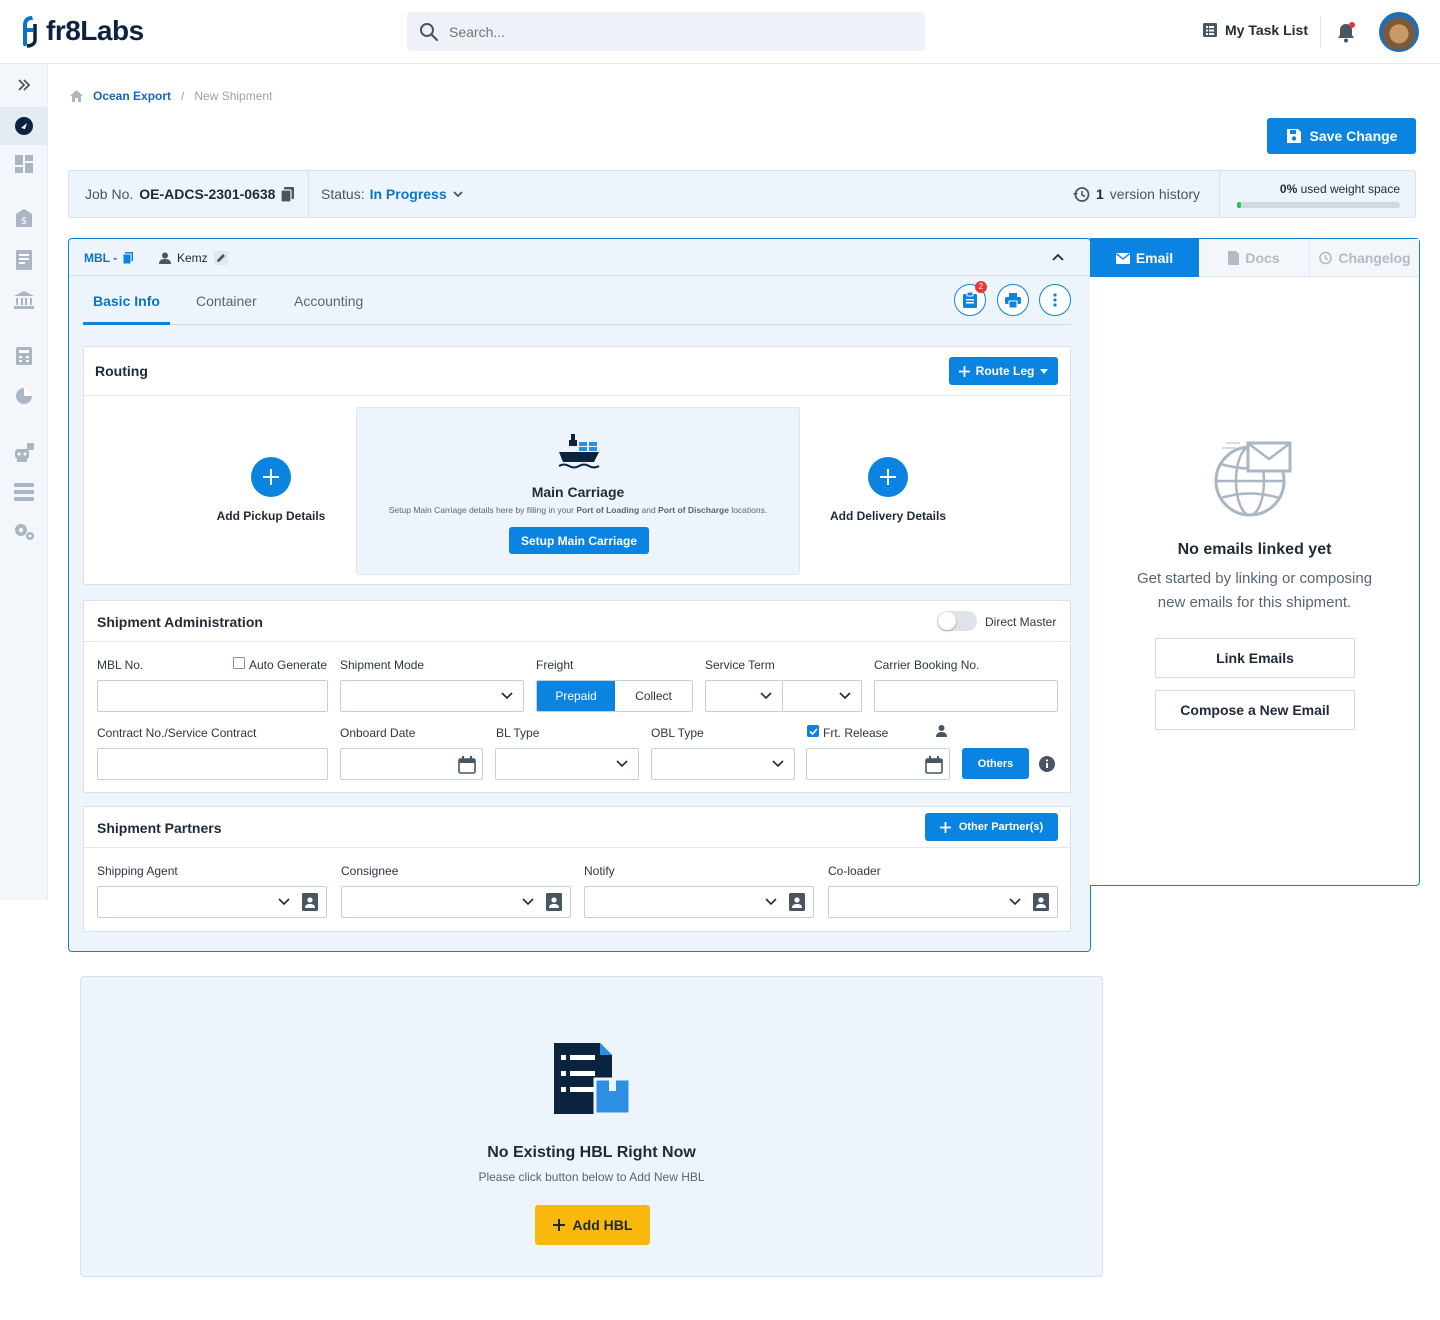  I want to click on search-bar, so click(666, 31).